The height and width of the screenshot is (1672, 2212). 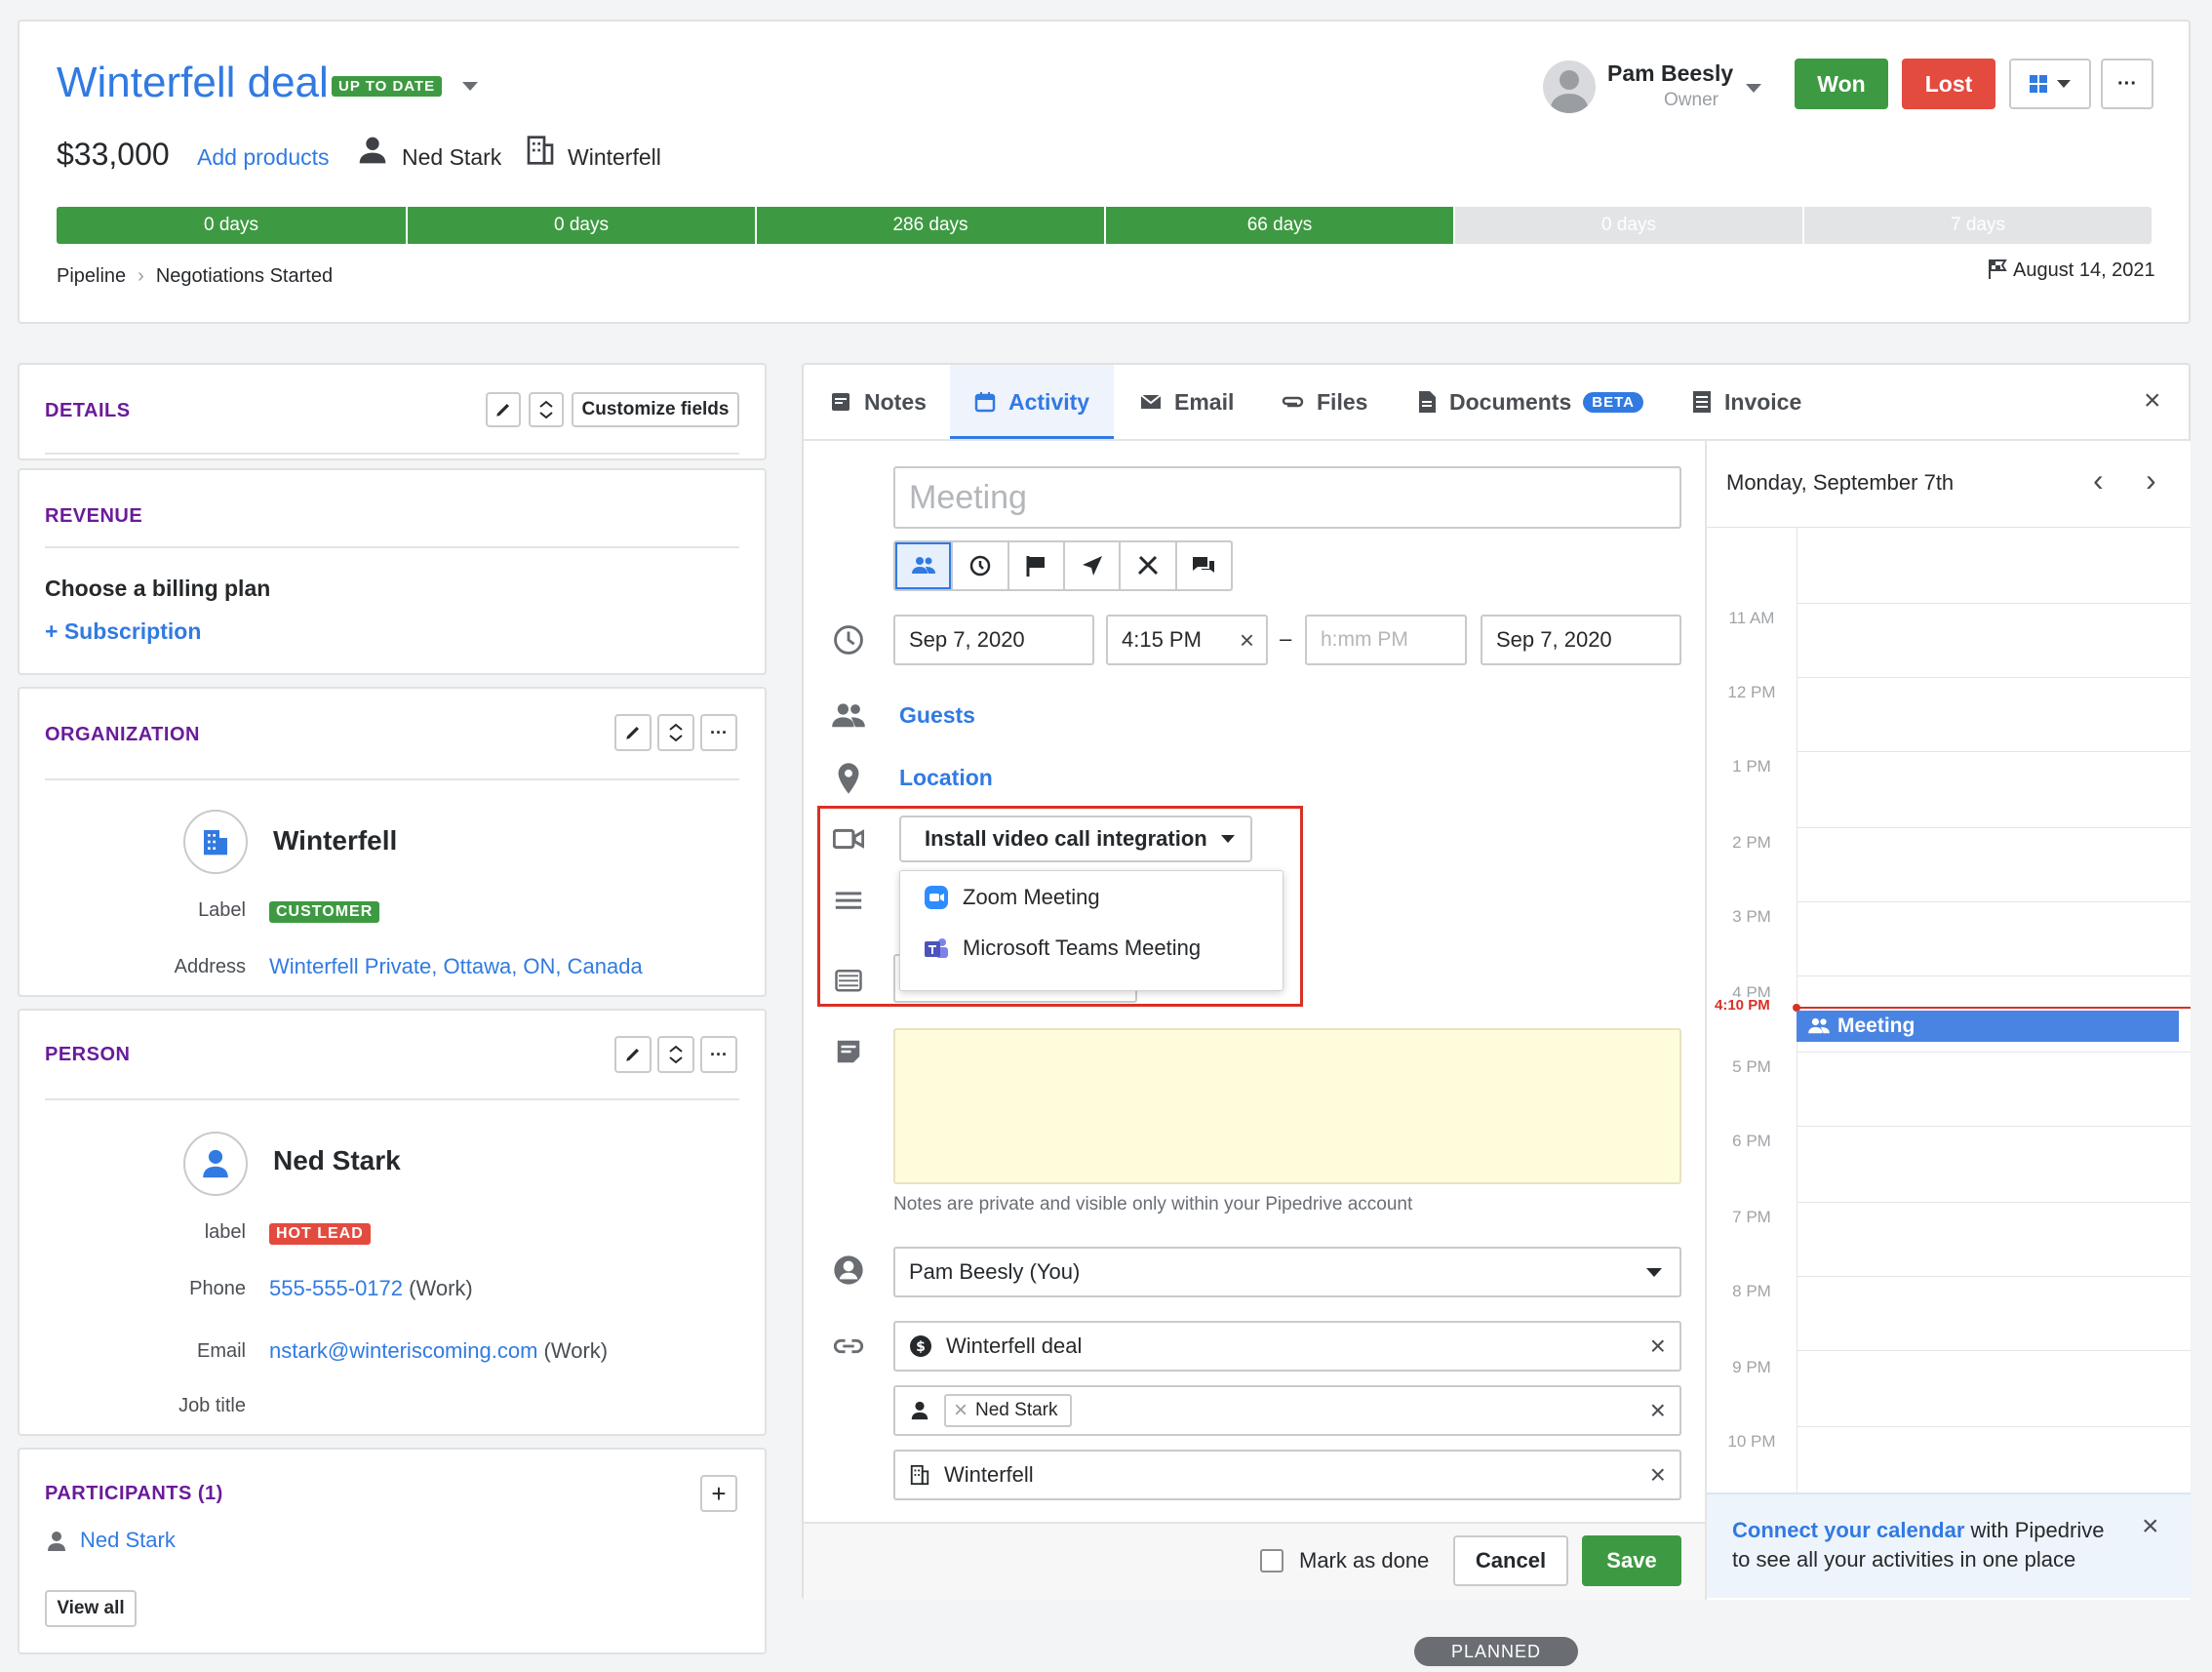 I want to click on assignee-select: Pam Beesly (You), so click(x=1287, y=1272).